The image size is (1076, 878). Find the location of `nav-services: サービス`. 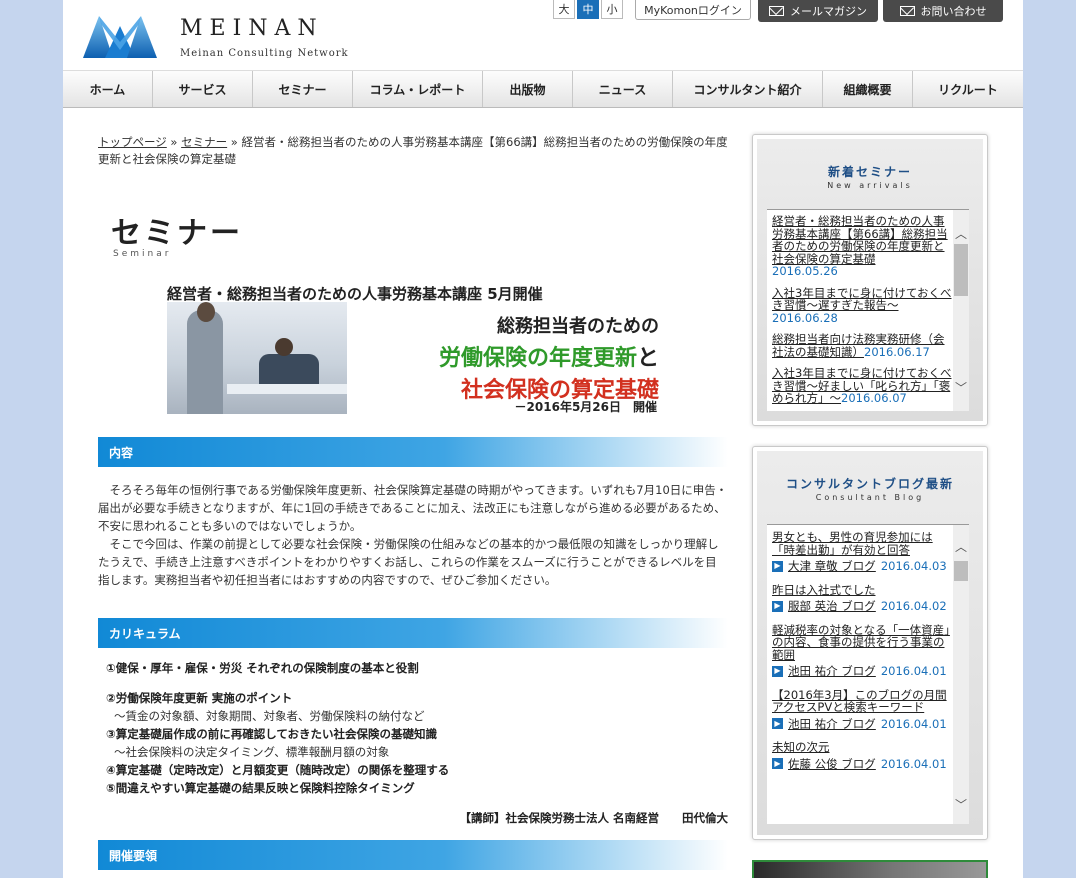

nav-services: サービス is located at coordinates (203, 89).